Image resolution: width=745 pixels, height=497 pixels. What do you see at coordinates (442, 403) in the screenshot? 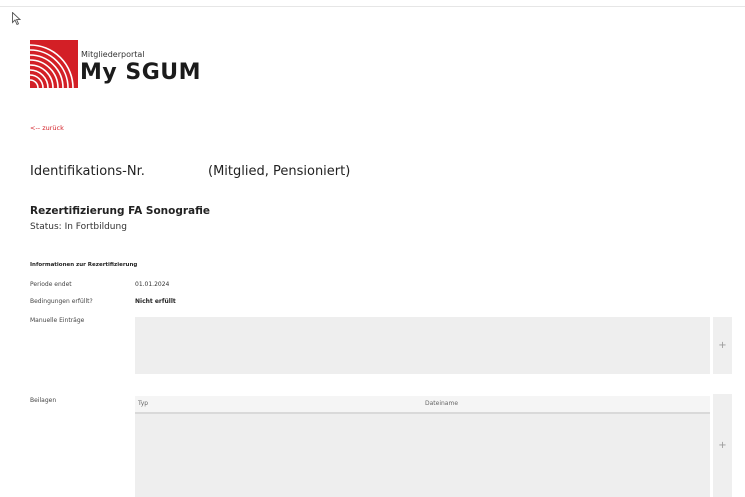
I see `column-filename: Dateiname` at bounding box center [442, 403].